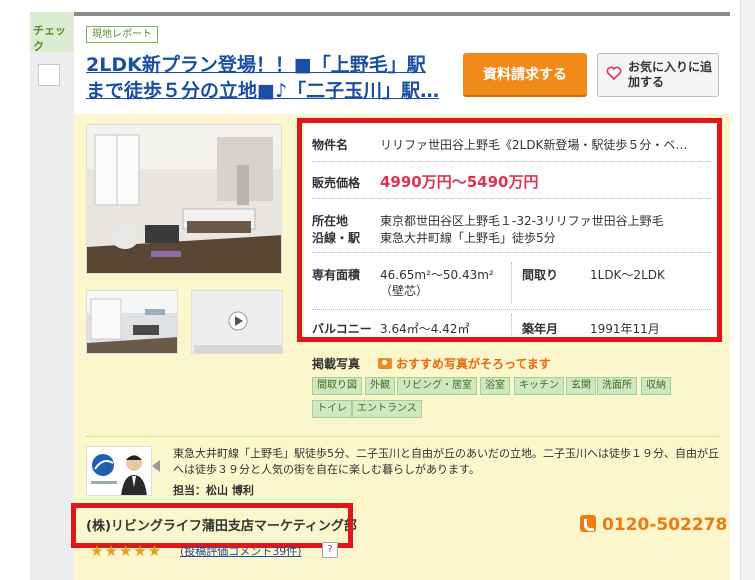 The image size is (755, 580). I want to click on photo-tag: 間取り図, so click(337, 386).